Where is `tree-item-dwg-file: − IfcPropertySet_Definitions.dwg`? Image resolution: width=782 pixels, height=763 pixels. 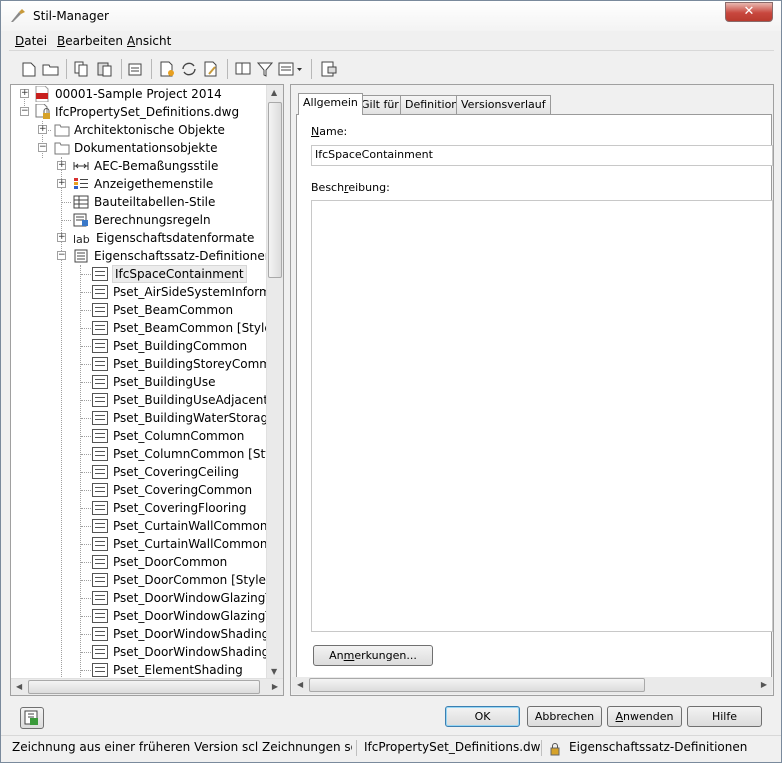
tree-item-dwg-file: − IfcPropertySet_Definitions.dwg is located at coordinates (139, 112).